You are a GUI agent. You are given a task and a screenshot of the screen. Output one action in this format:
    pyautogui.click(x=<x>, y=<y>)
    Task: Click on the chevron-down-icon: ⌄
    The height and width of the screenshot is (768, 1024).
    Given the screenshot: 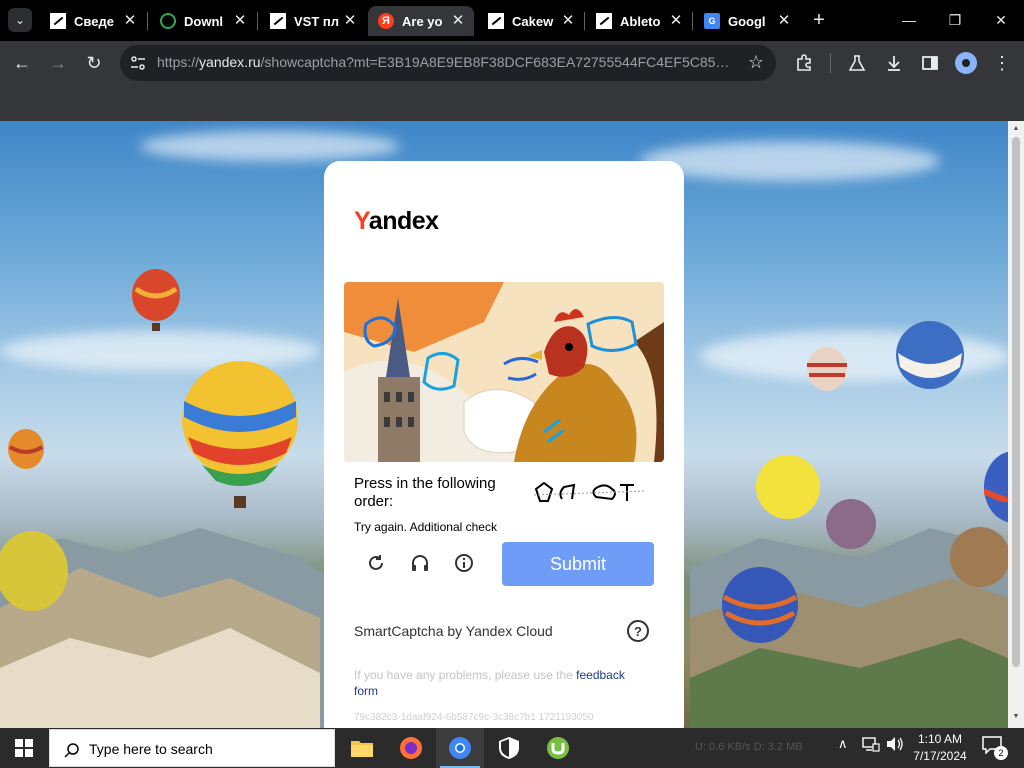 What is the action you would take?
    pyautogui.click(x=20, y=20)
    